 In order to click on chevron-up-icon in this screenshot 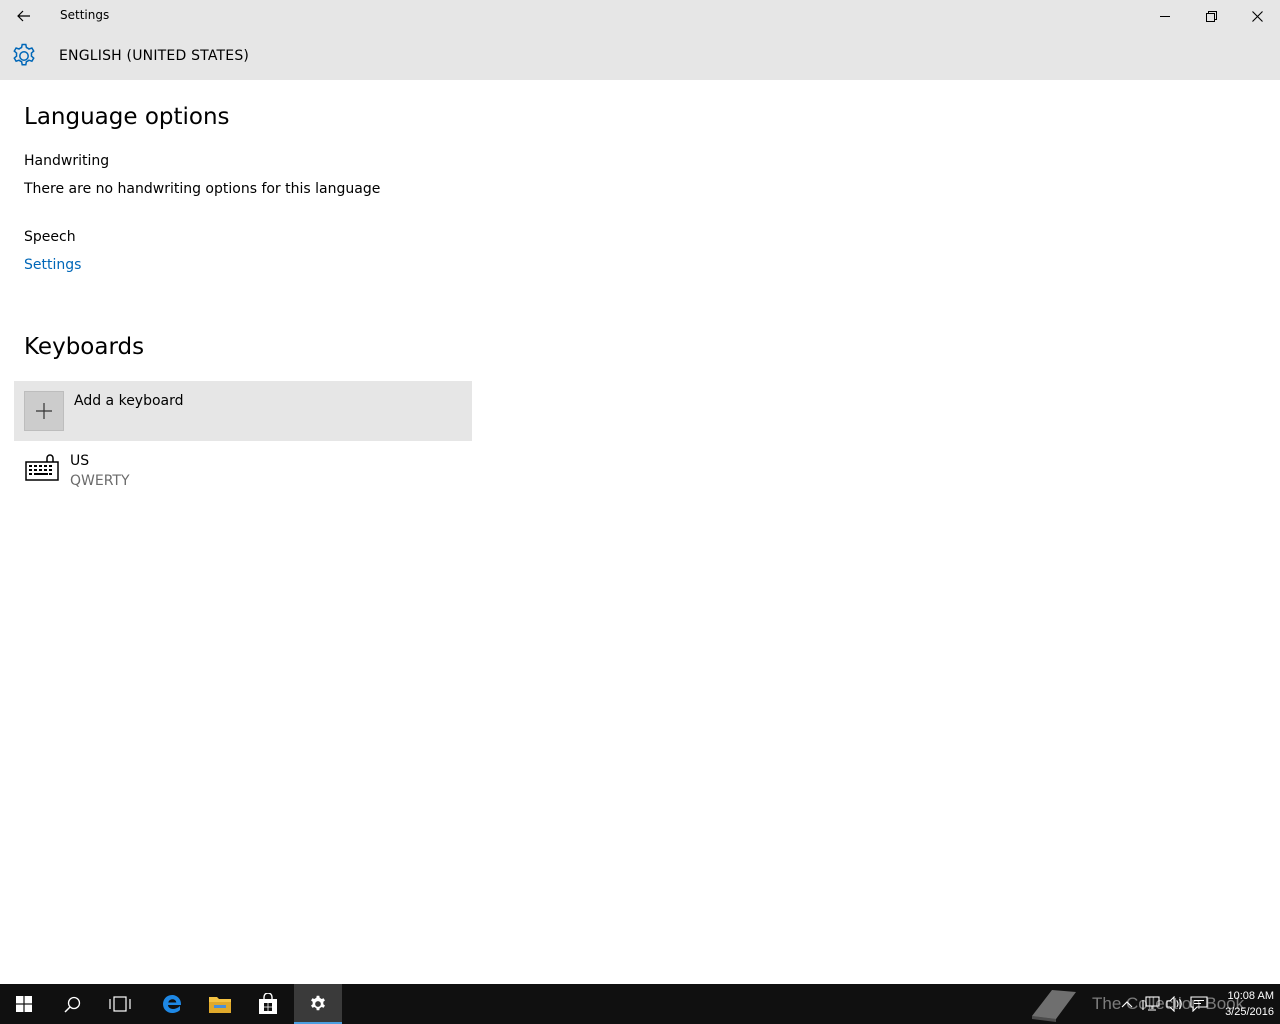, I will do `click(1127, 1004)`.